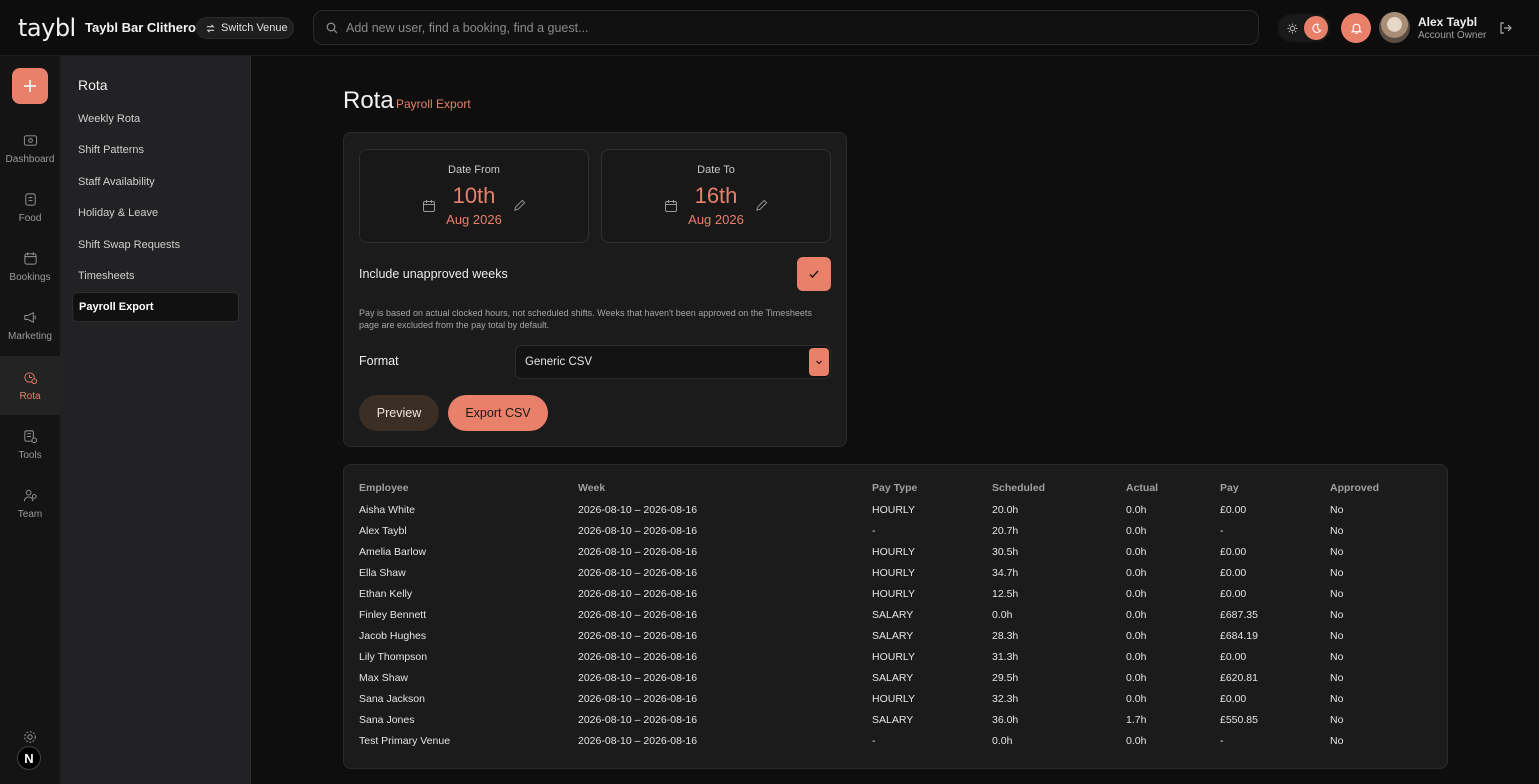 The width and height of the screenshot is (1539, 784). I want to click on table-cell: 31.3h, so click(1005, 656).